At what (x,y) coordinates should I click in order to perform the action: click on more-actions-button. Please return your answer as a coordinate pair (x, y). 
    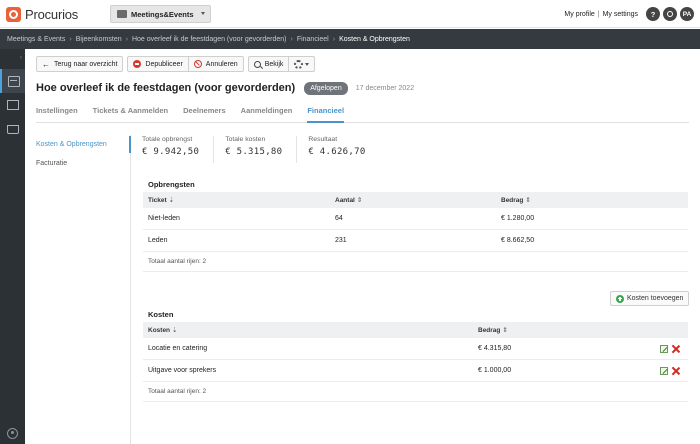
    Looking at the image, I should click on (302, 64).